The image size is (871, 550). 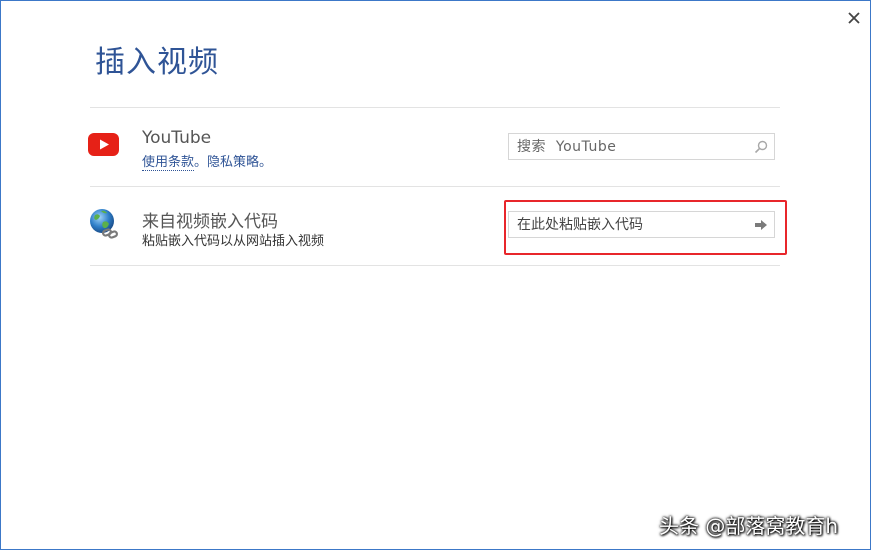 I want to click on divider-middle, so click(x=435, y=186).